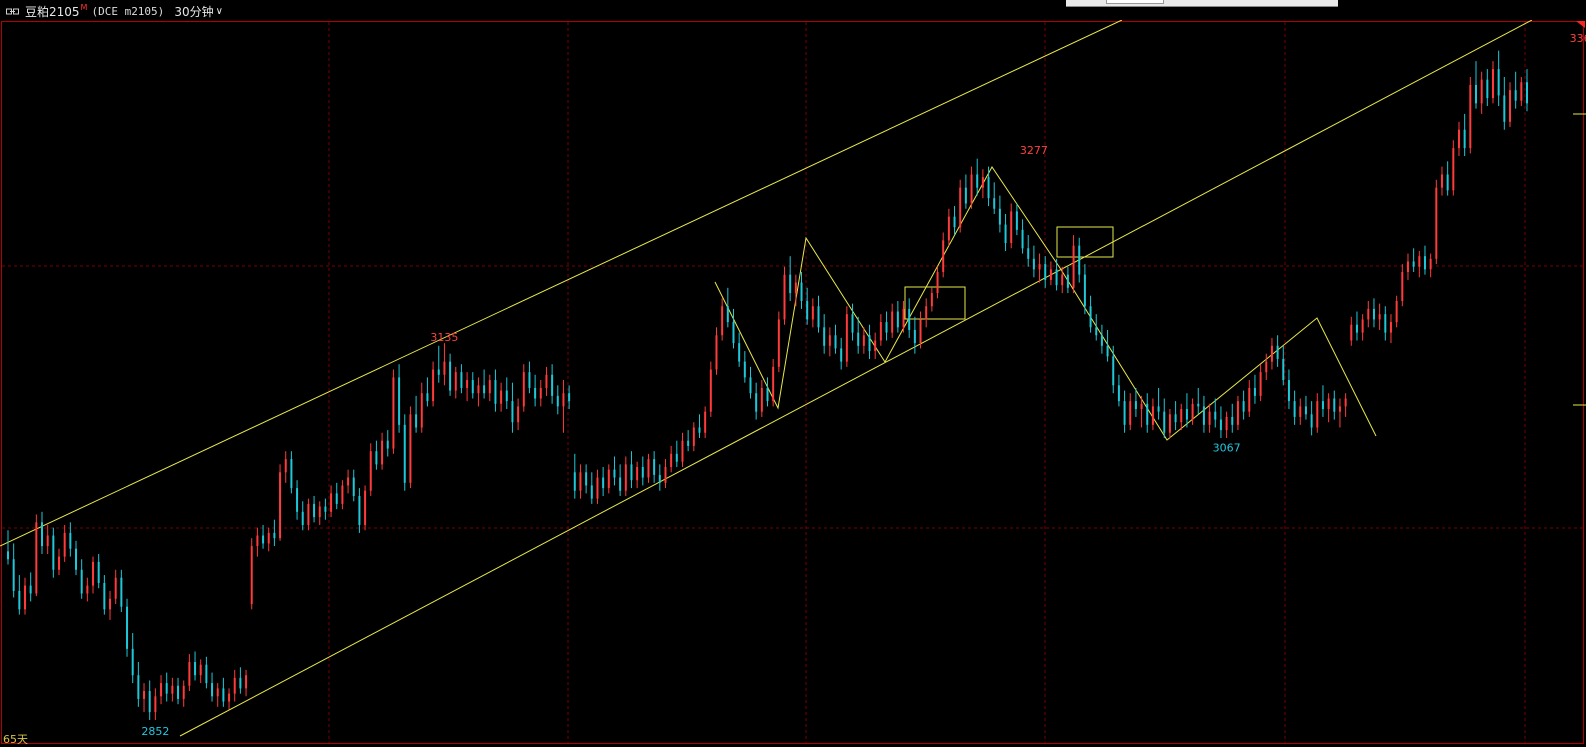 This screenshot has width=1586, height=747. What do you see at coordinates (193, 11) in the screenshot?
I see `period-selector: 30分钟` at bounding box center [193, 11].